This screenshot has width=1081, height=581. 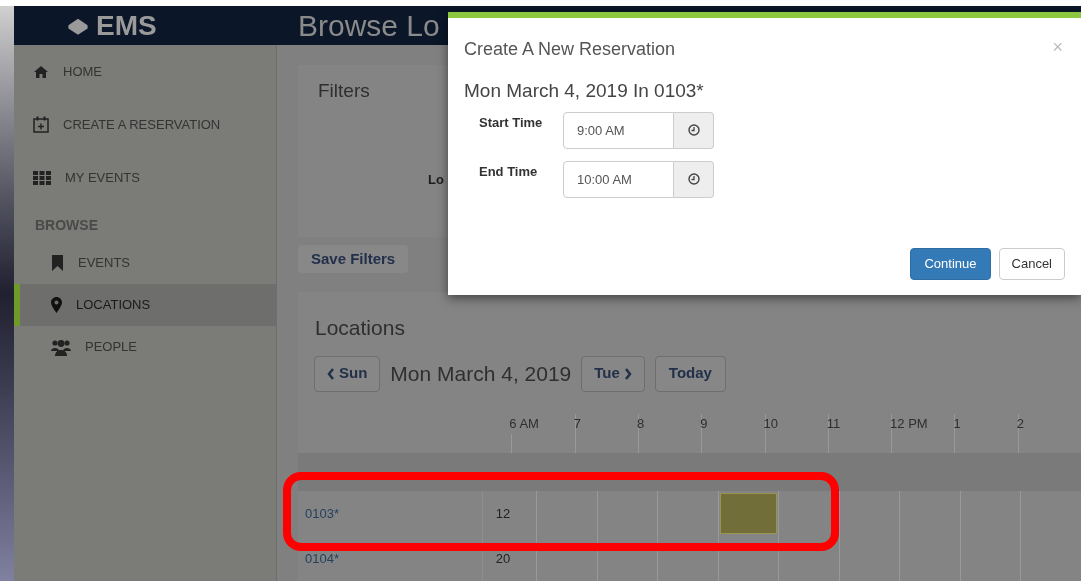 I want to click on bookmark-icon, so click(x=57, y=263).